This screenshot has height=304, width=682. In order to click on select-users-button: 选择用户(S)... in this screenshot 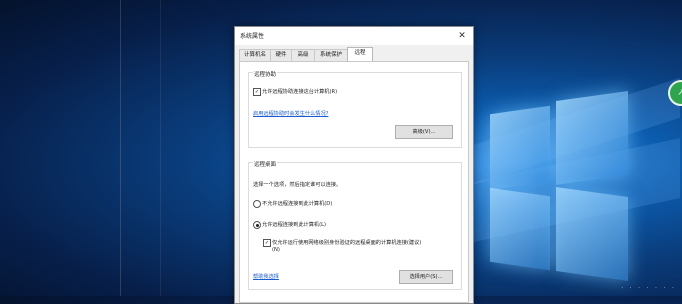, I will do `click(426, 277)`.